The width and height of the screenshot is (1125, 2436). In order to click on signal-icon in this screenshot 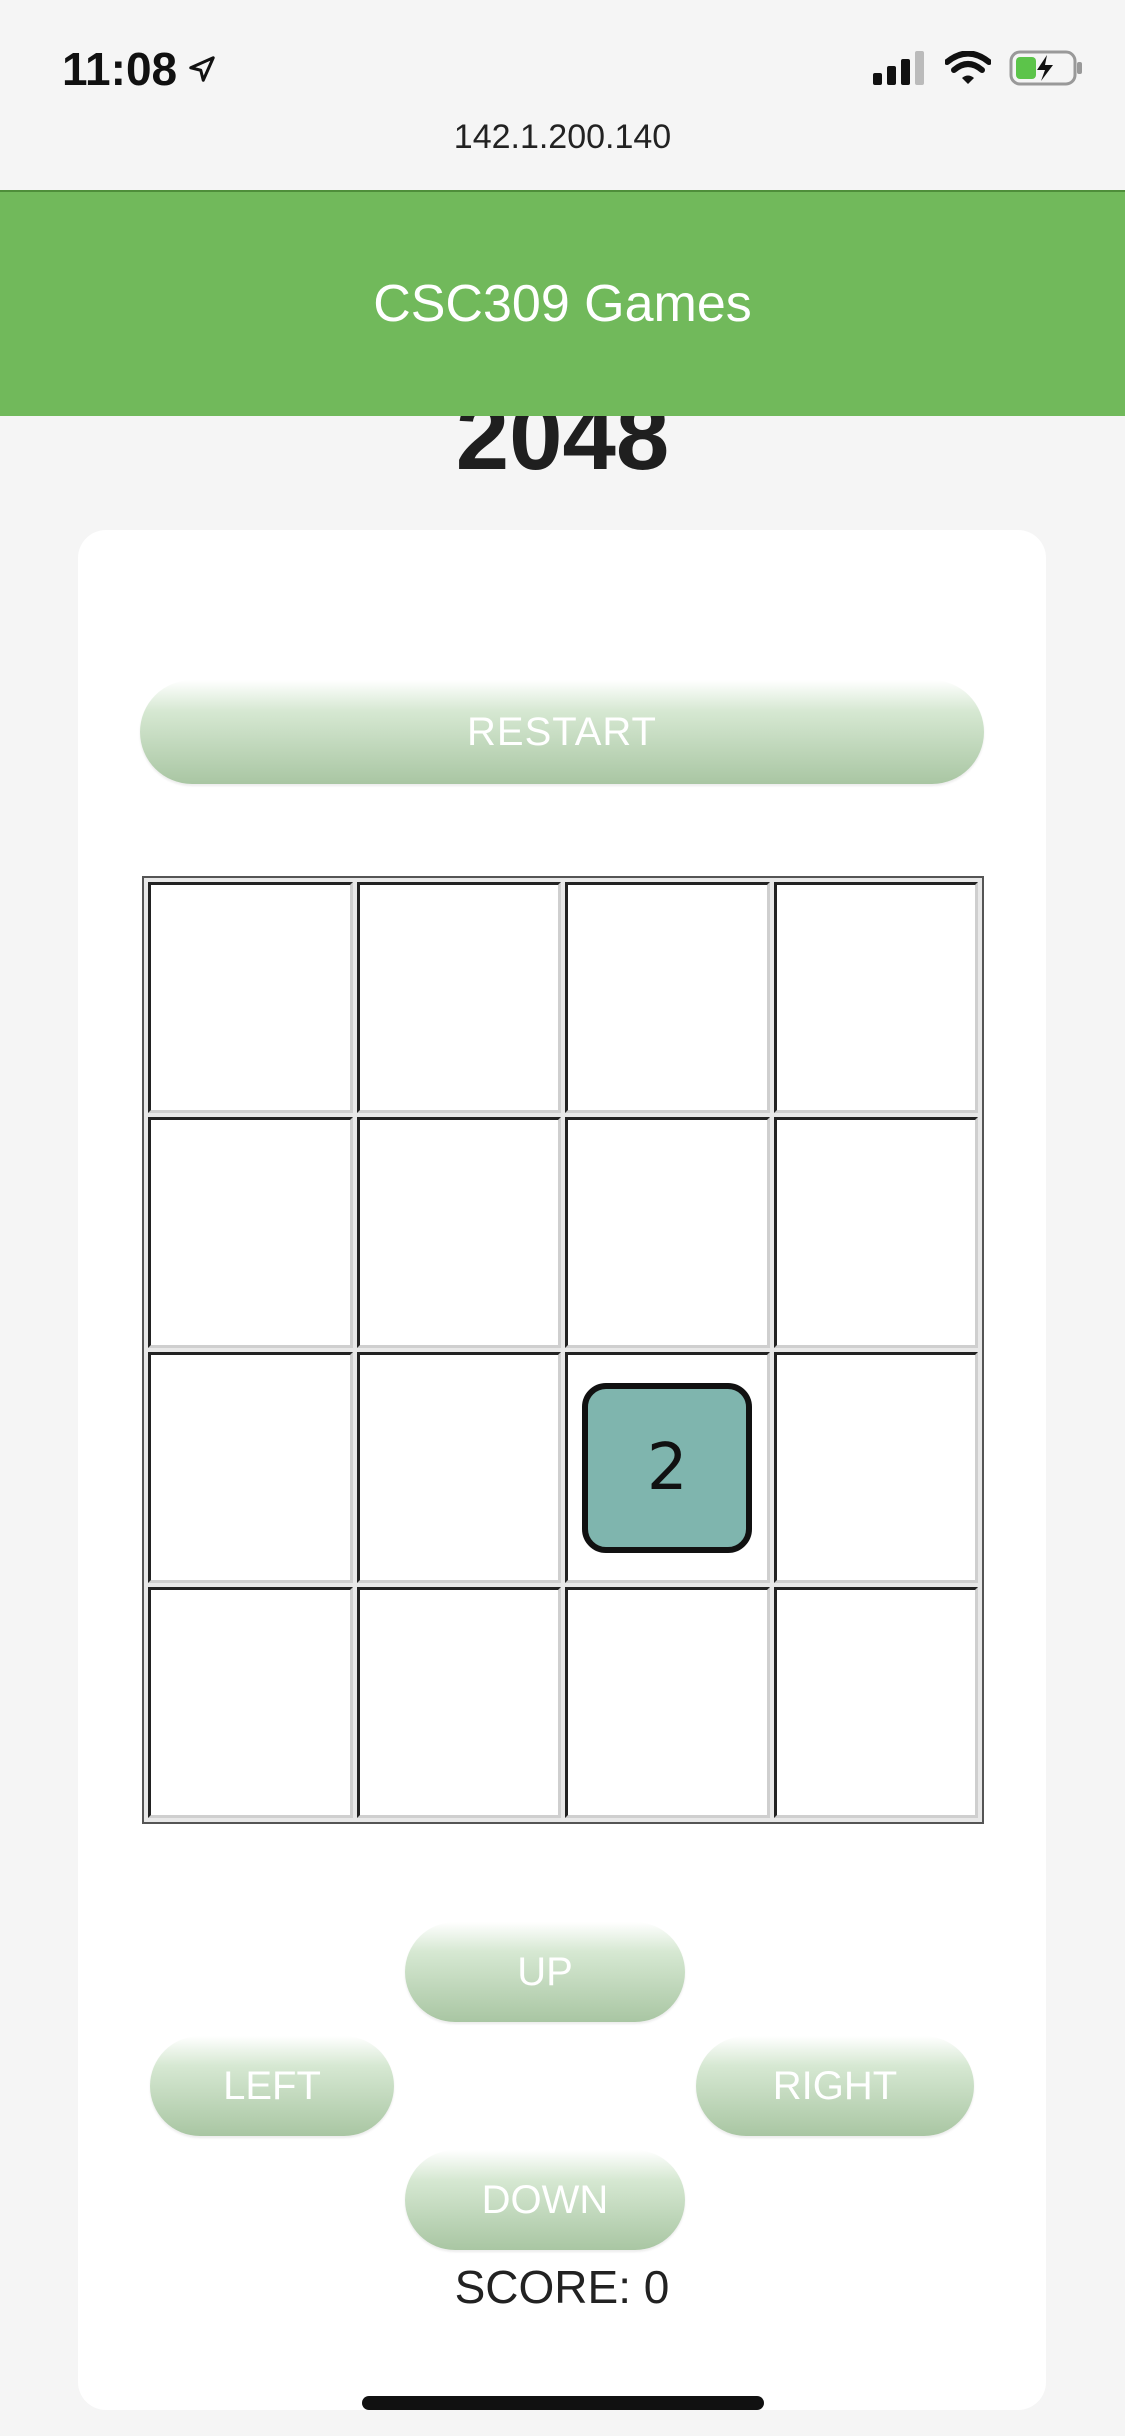, I will do `click(898, 68)`.